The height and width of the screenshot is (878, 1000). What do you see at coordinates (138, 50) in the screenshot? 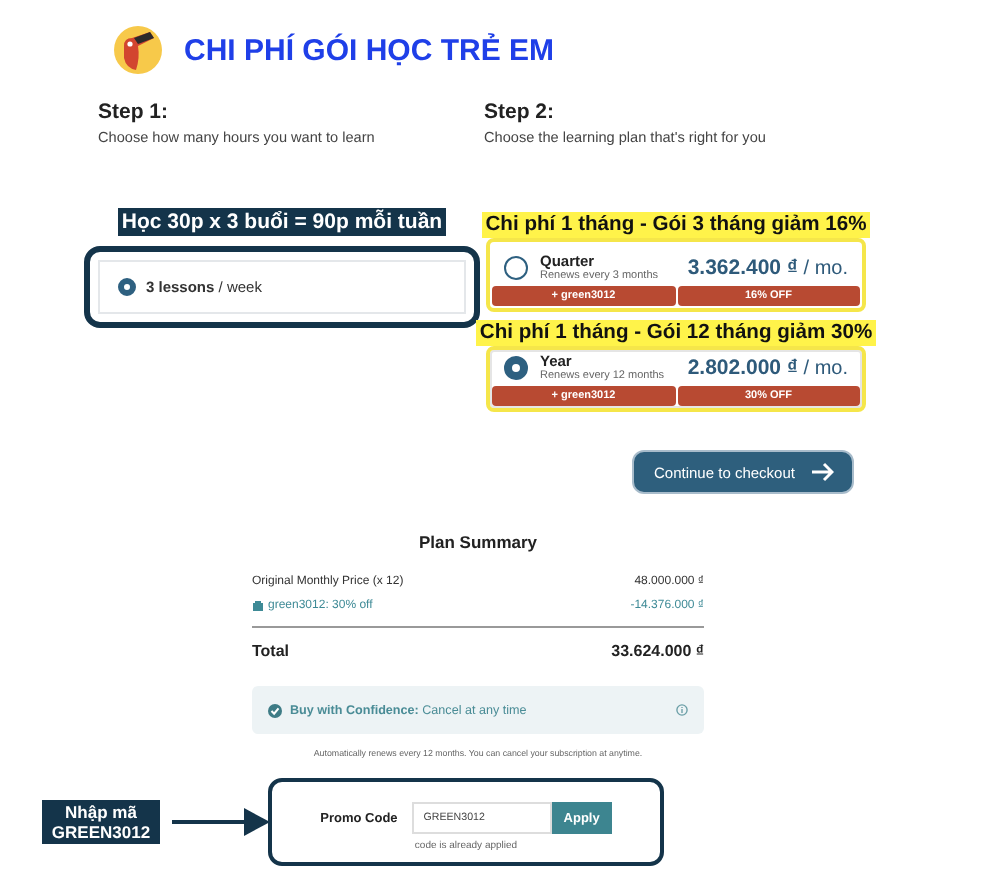
I see `bird-logo-icon` at bounding box center [138, 50].